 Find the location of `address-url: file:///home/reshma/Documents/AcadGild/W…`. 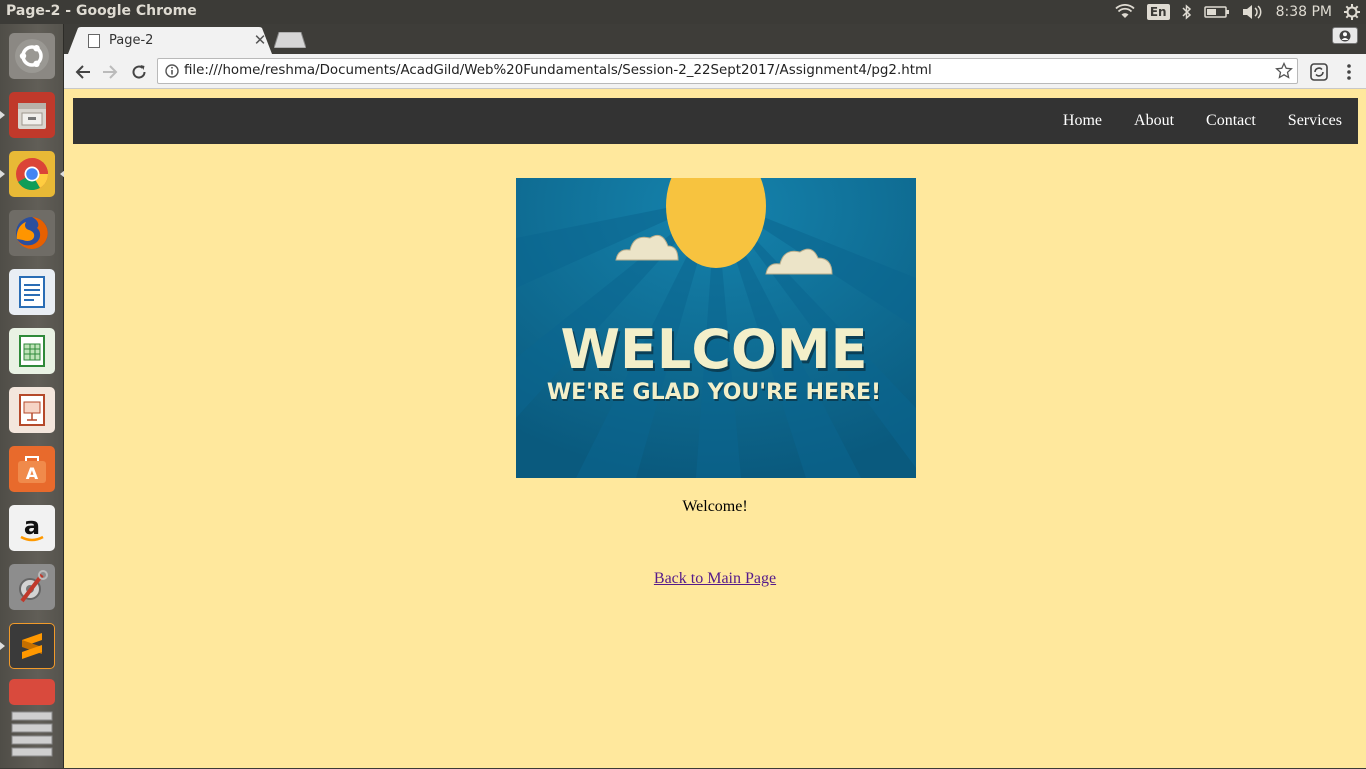

address-url: file:///home/reshma/Documents/AcadGild/W… is located at coordinates (558, 70).